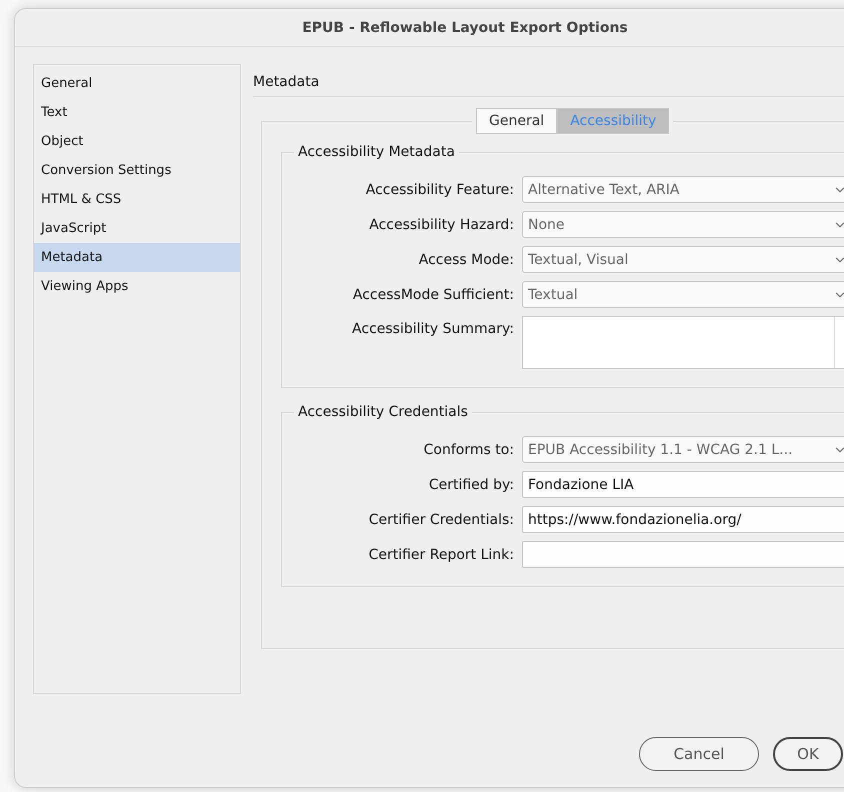 Image resolution: width=844 pixels, height=792 pixels. What do you see at coordinates (517, 121) in the screenshot?
I see `tab: General` at bounding box center [517, 121].